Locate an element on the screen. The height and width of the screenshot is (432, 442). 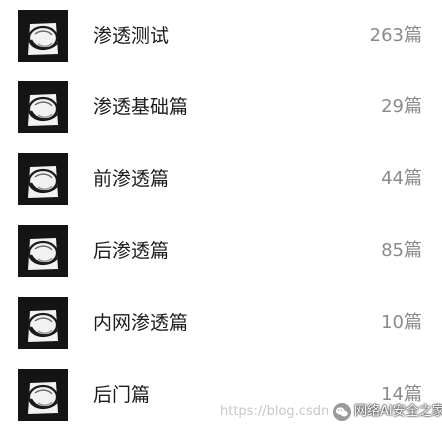
list-item-label: 渗透测试 is located at coordinates (131, 36).